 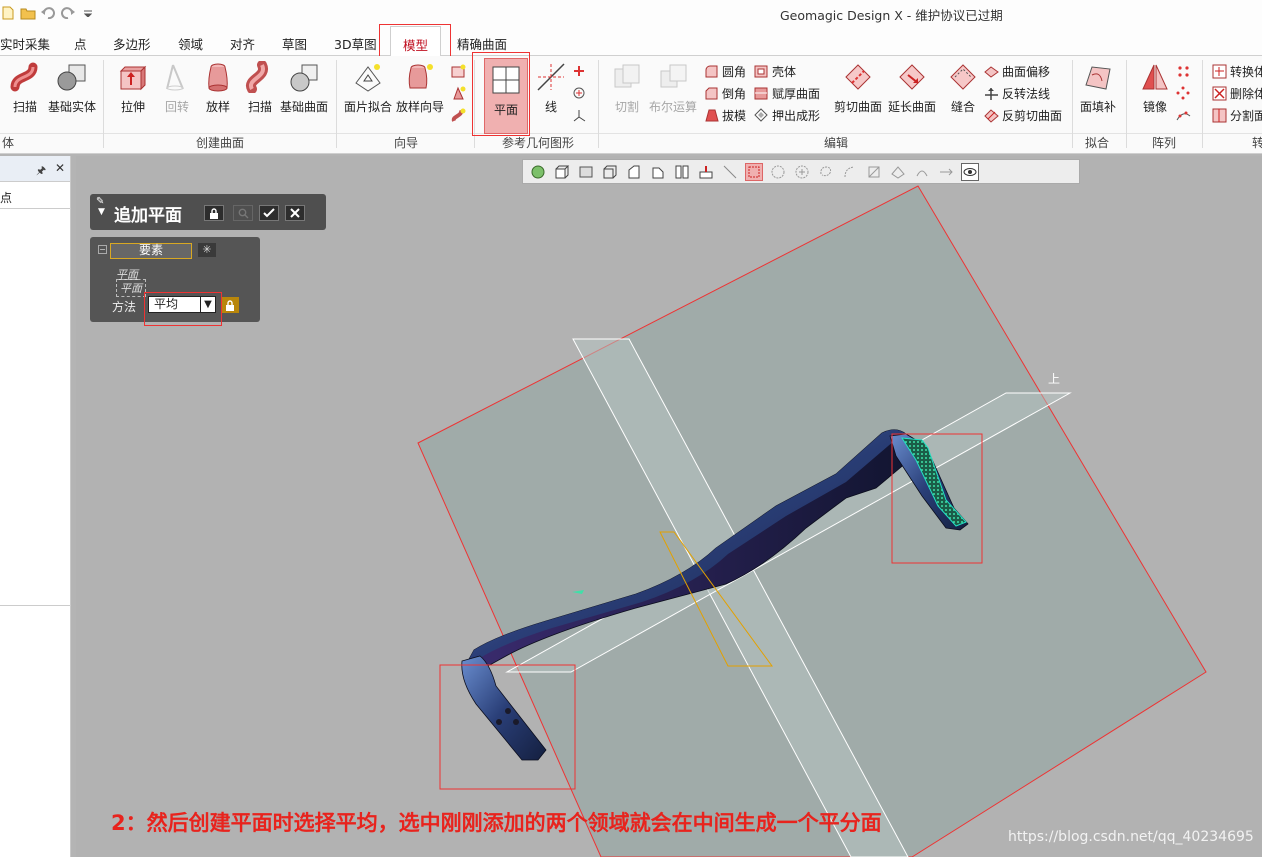 I want to click on select-brush-icon, so click(x=850, y=172).